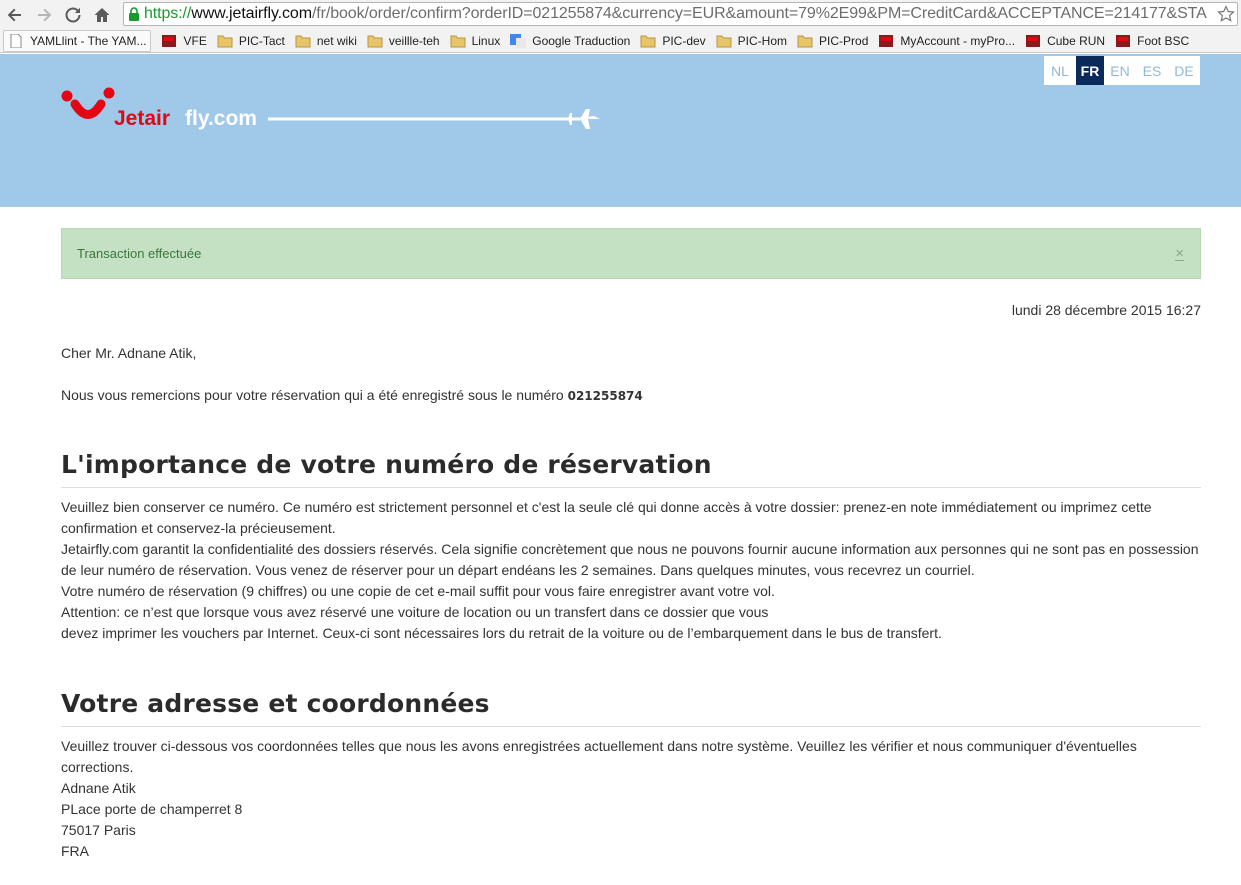 This screenshot has width=1241, height=885. I want to click on bookmark-label: veillle-teh, so click(414, 40).